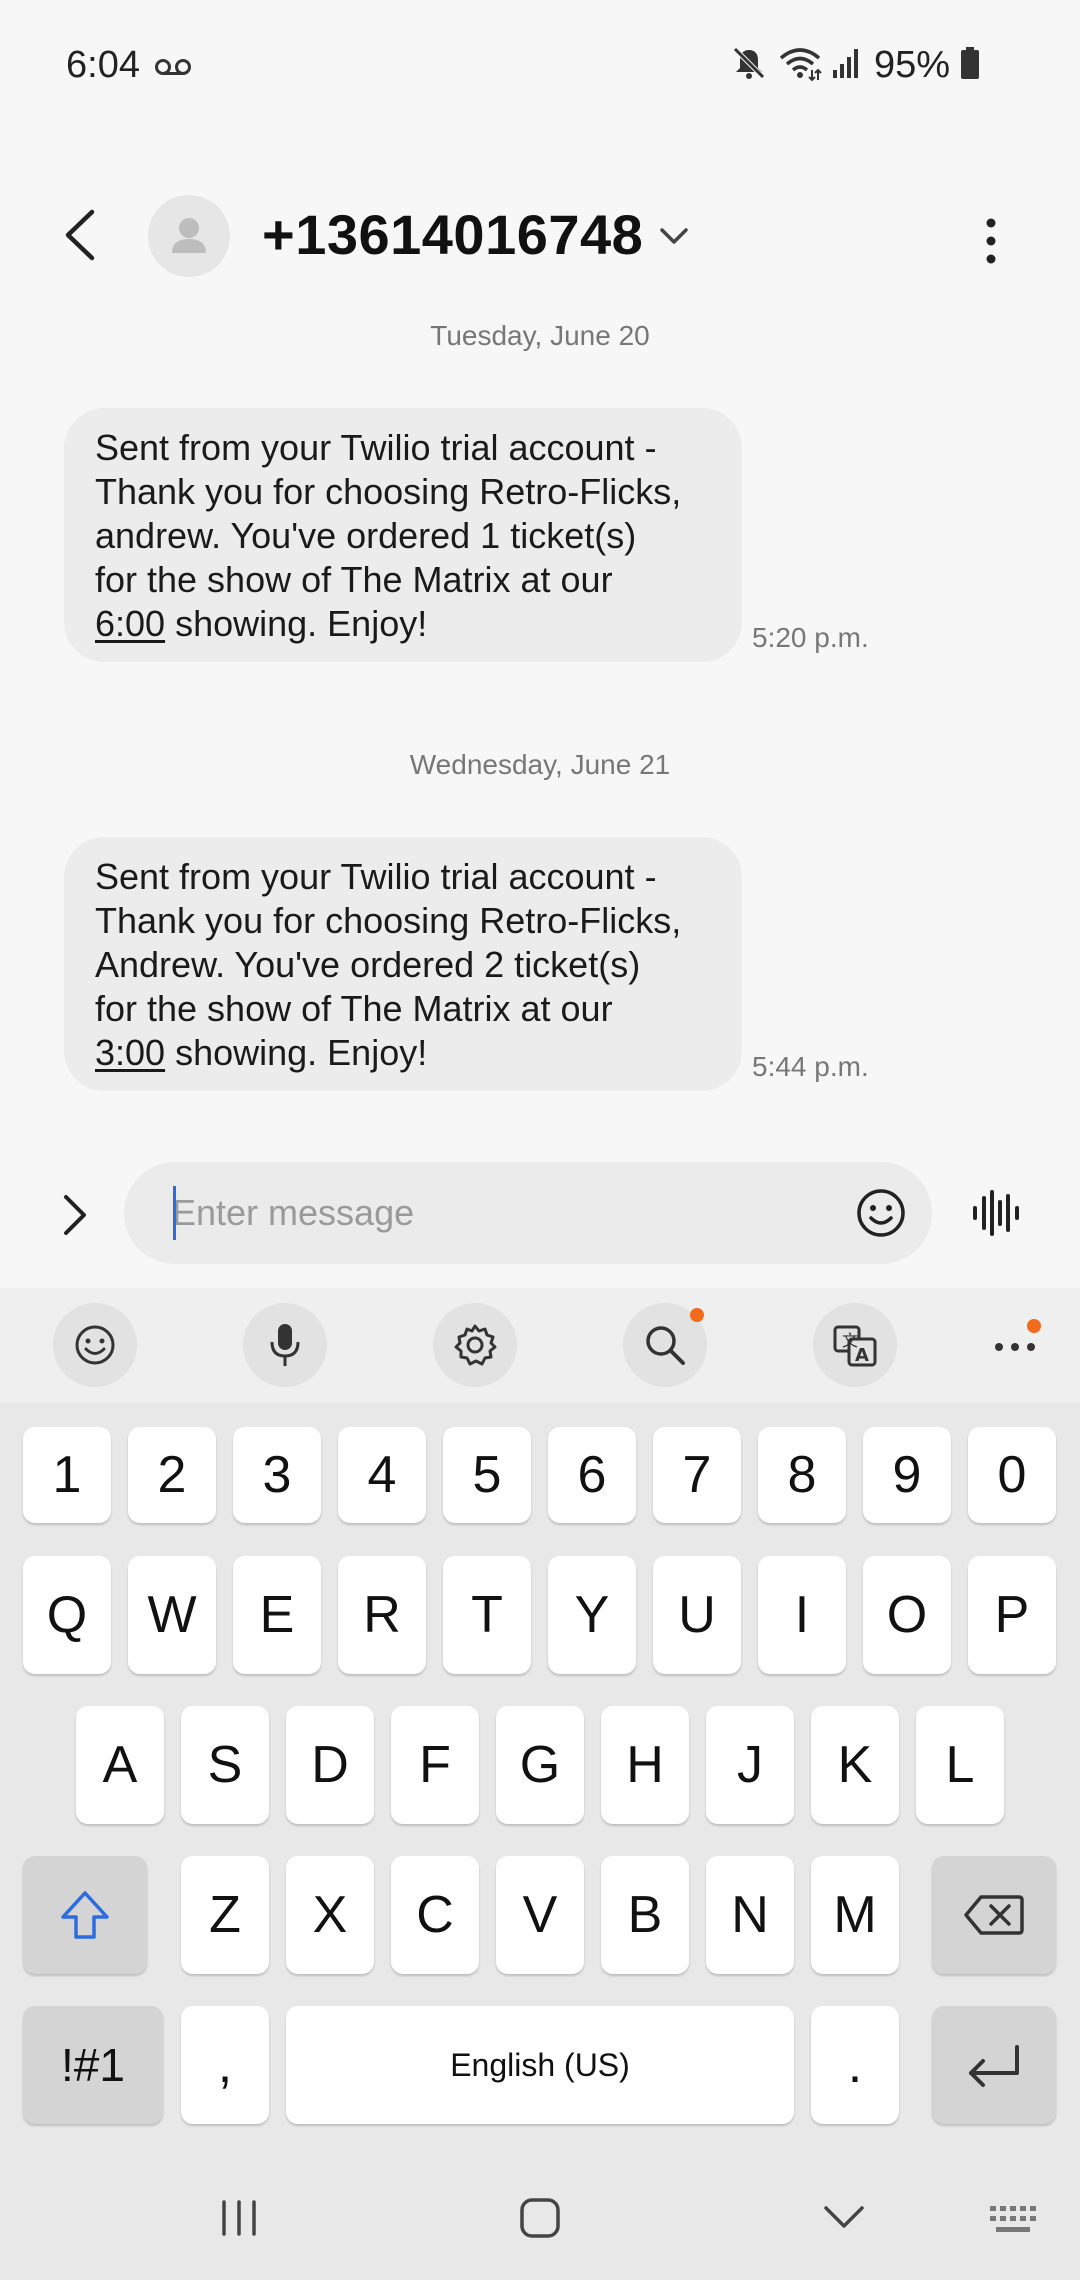 The width and height of the screenshot is (1080, 2280). I want to click on translate-icon: 文A, so click(855, 1345).